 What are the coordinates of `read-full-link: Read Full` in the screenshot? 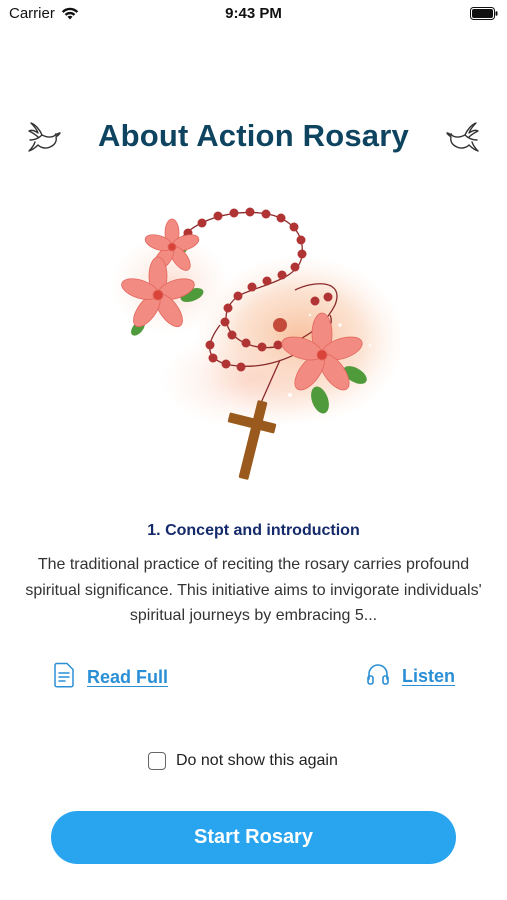 It's located at (110, 677).